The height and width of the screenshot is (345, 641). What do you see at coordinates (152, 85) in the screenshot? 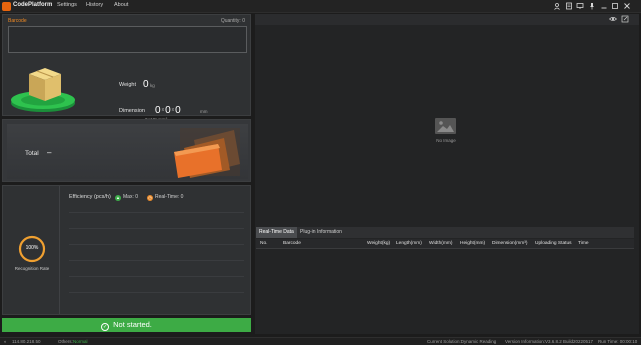
I see `weight-unit: kg` at bounding box center [152, 85].